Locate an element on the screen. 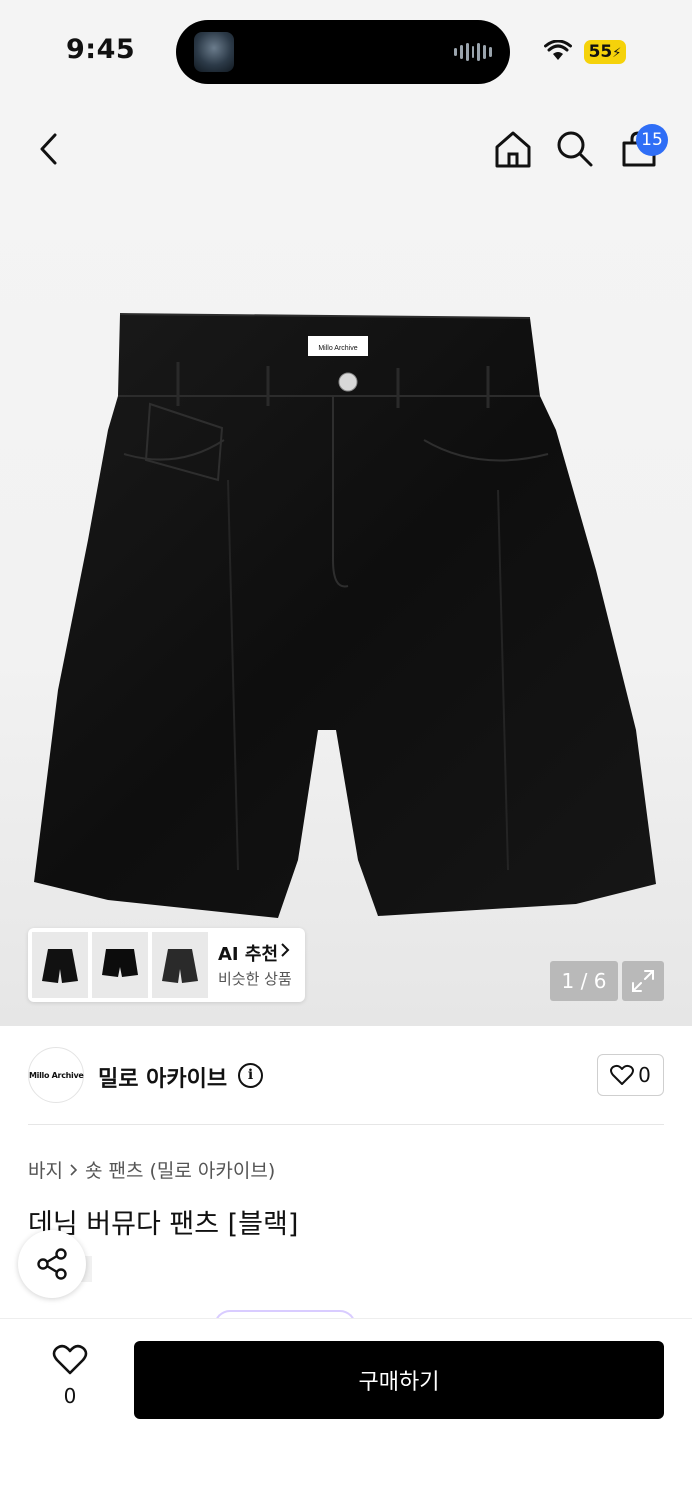  back-button is located at coordinates (49, 149).